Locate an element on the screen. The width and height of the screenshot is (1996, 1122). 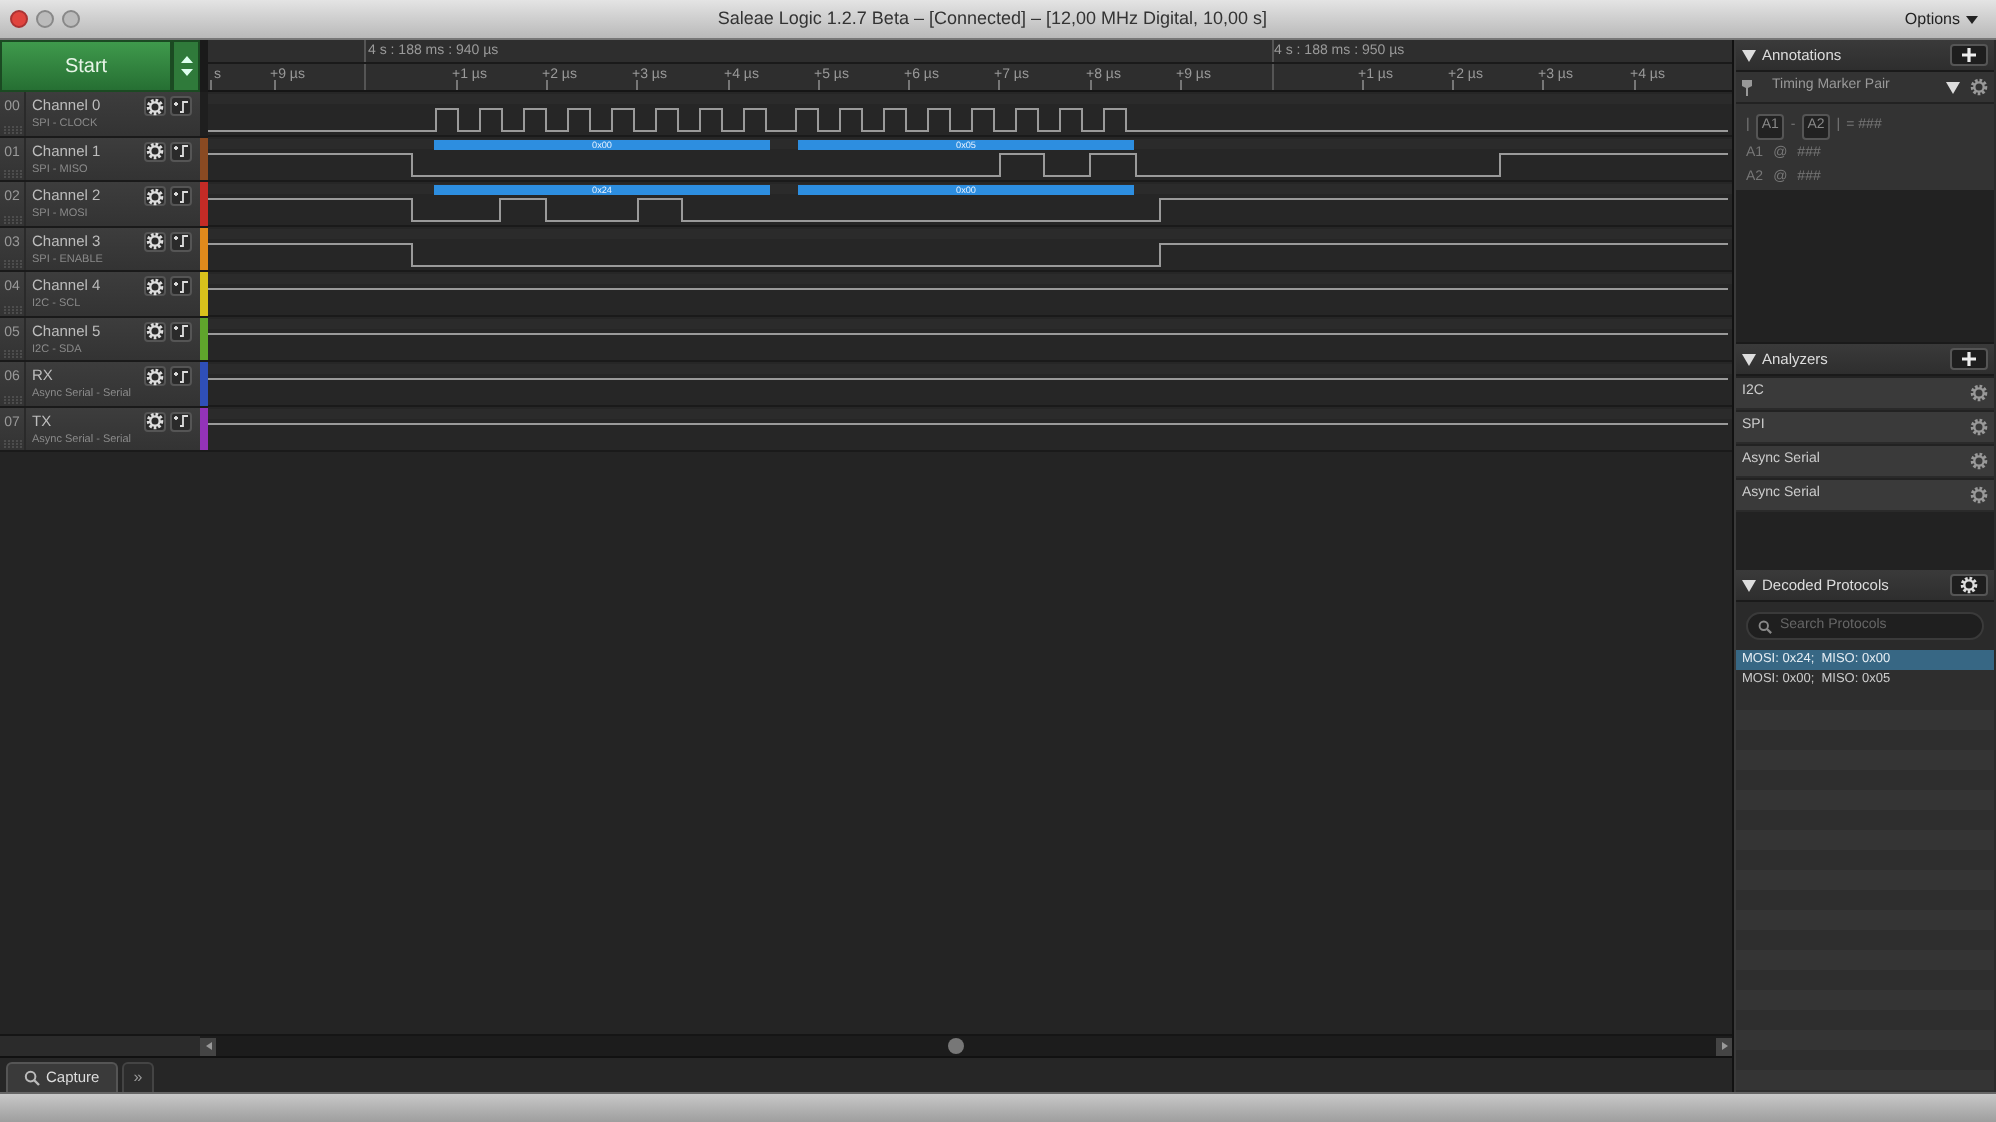
right-arrow-icon is located at coordinates (1724, 1046).